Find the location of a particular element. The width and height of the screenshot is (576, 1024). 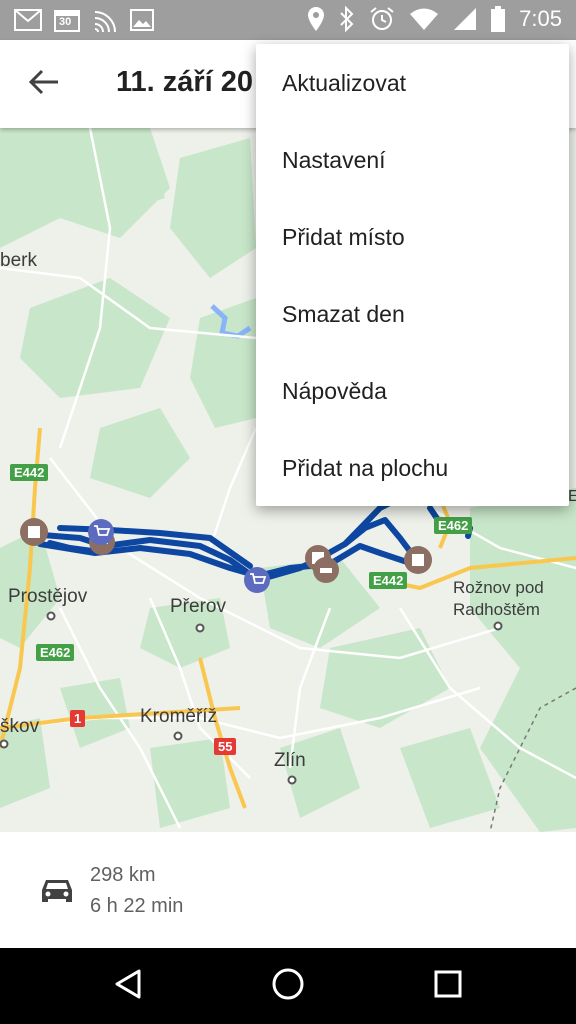

notification-icons: 30 is located at coordinates (84, 20).